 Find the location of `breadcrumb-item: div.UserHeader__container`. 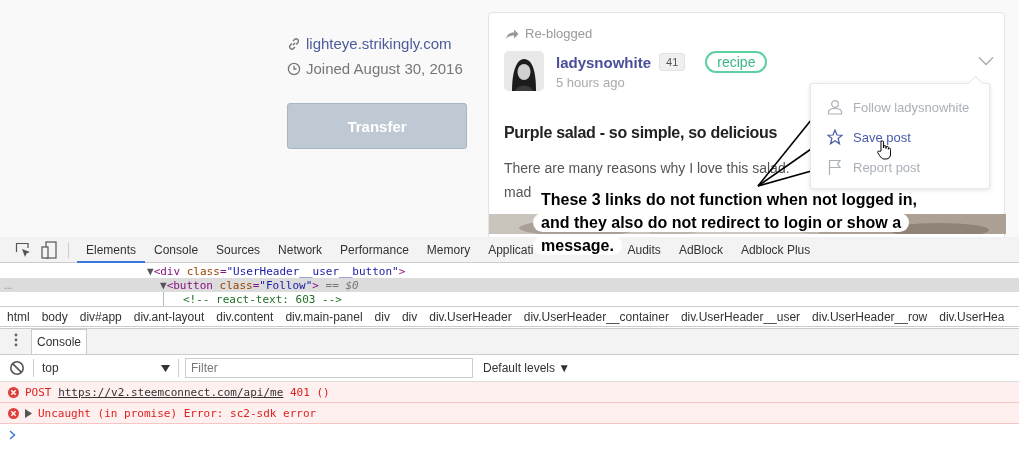

breadcrumb-item: div.UserHeader__container is located at coordinates (596, 316).